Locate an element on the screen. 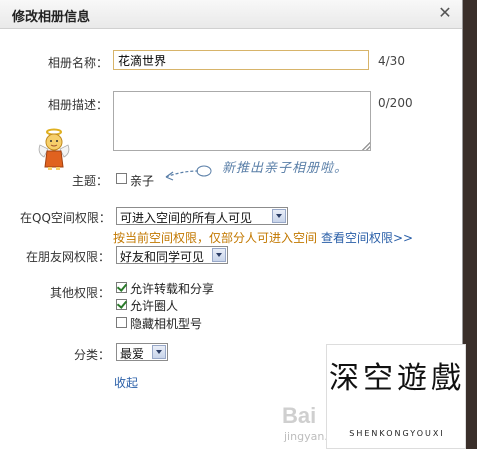  allow-tagging-label: 允许圈人 is located at coordinates (154, 306).